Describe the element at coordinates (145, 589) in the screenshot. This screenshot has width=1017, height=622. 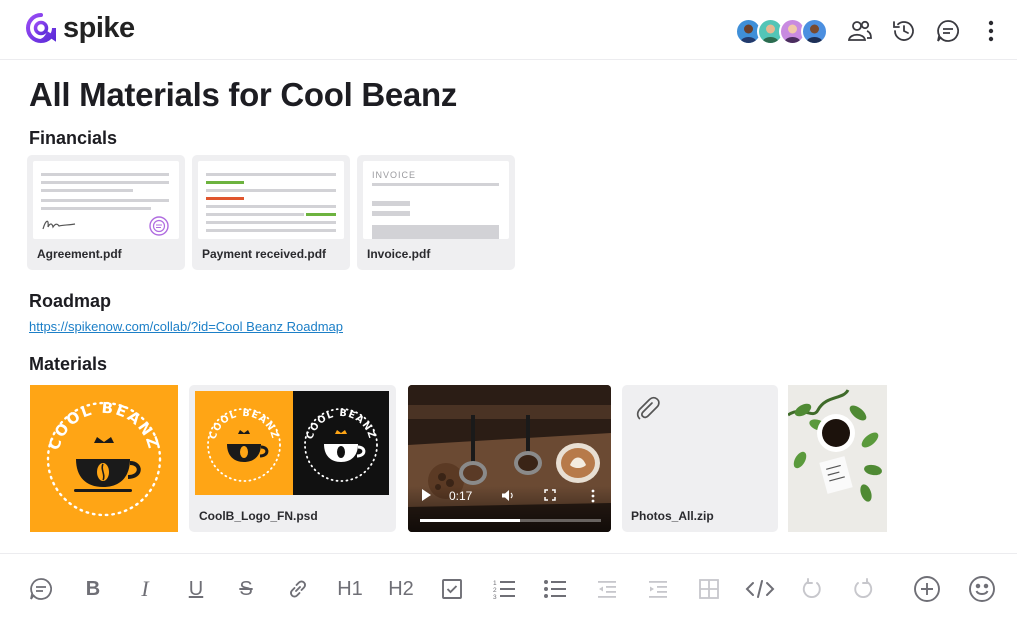
I see `italic-icon: I` at that location.